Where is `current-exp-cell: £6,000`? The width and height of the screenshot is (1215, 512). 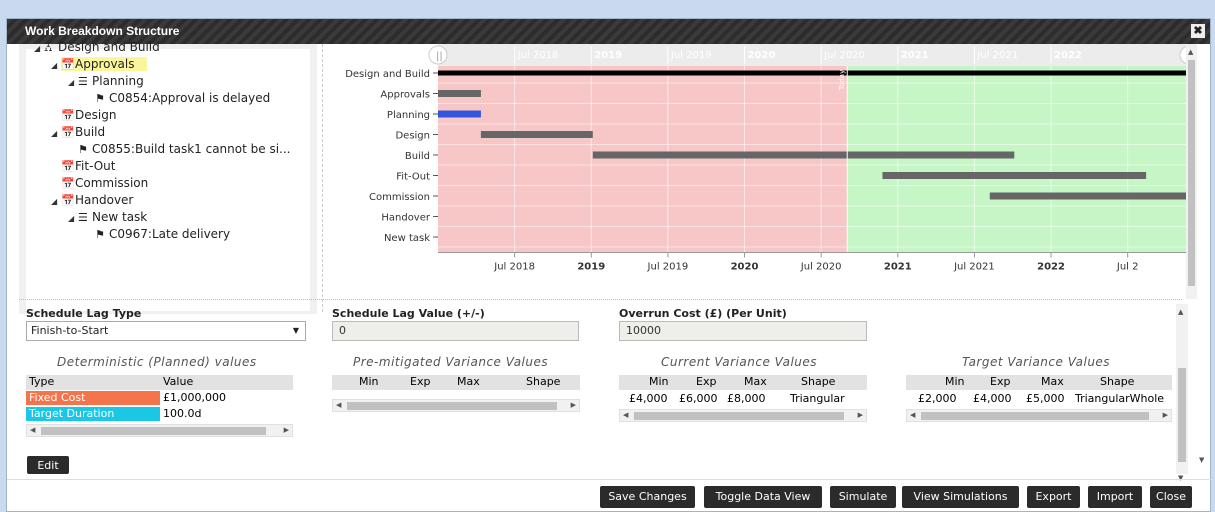
current-exp-cell: £6,000 is located at coordinates (698, 399).